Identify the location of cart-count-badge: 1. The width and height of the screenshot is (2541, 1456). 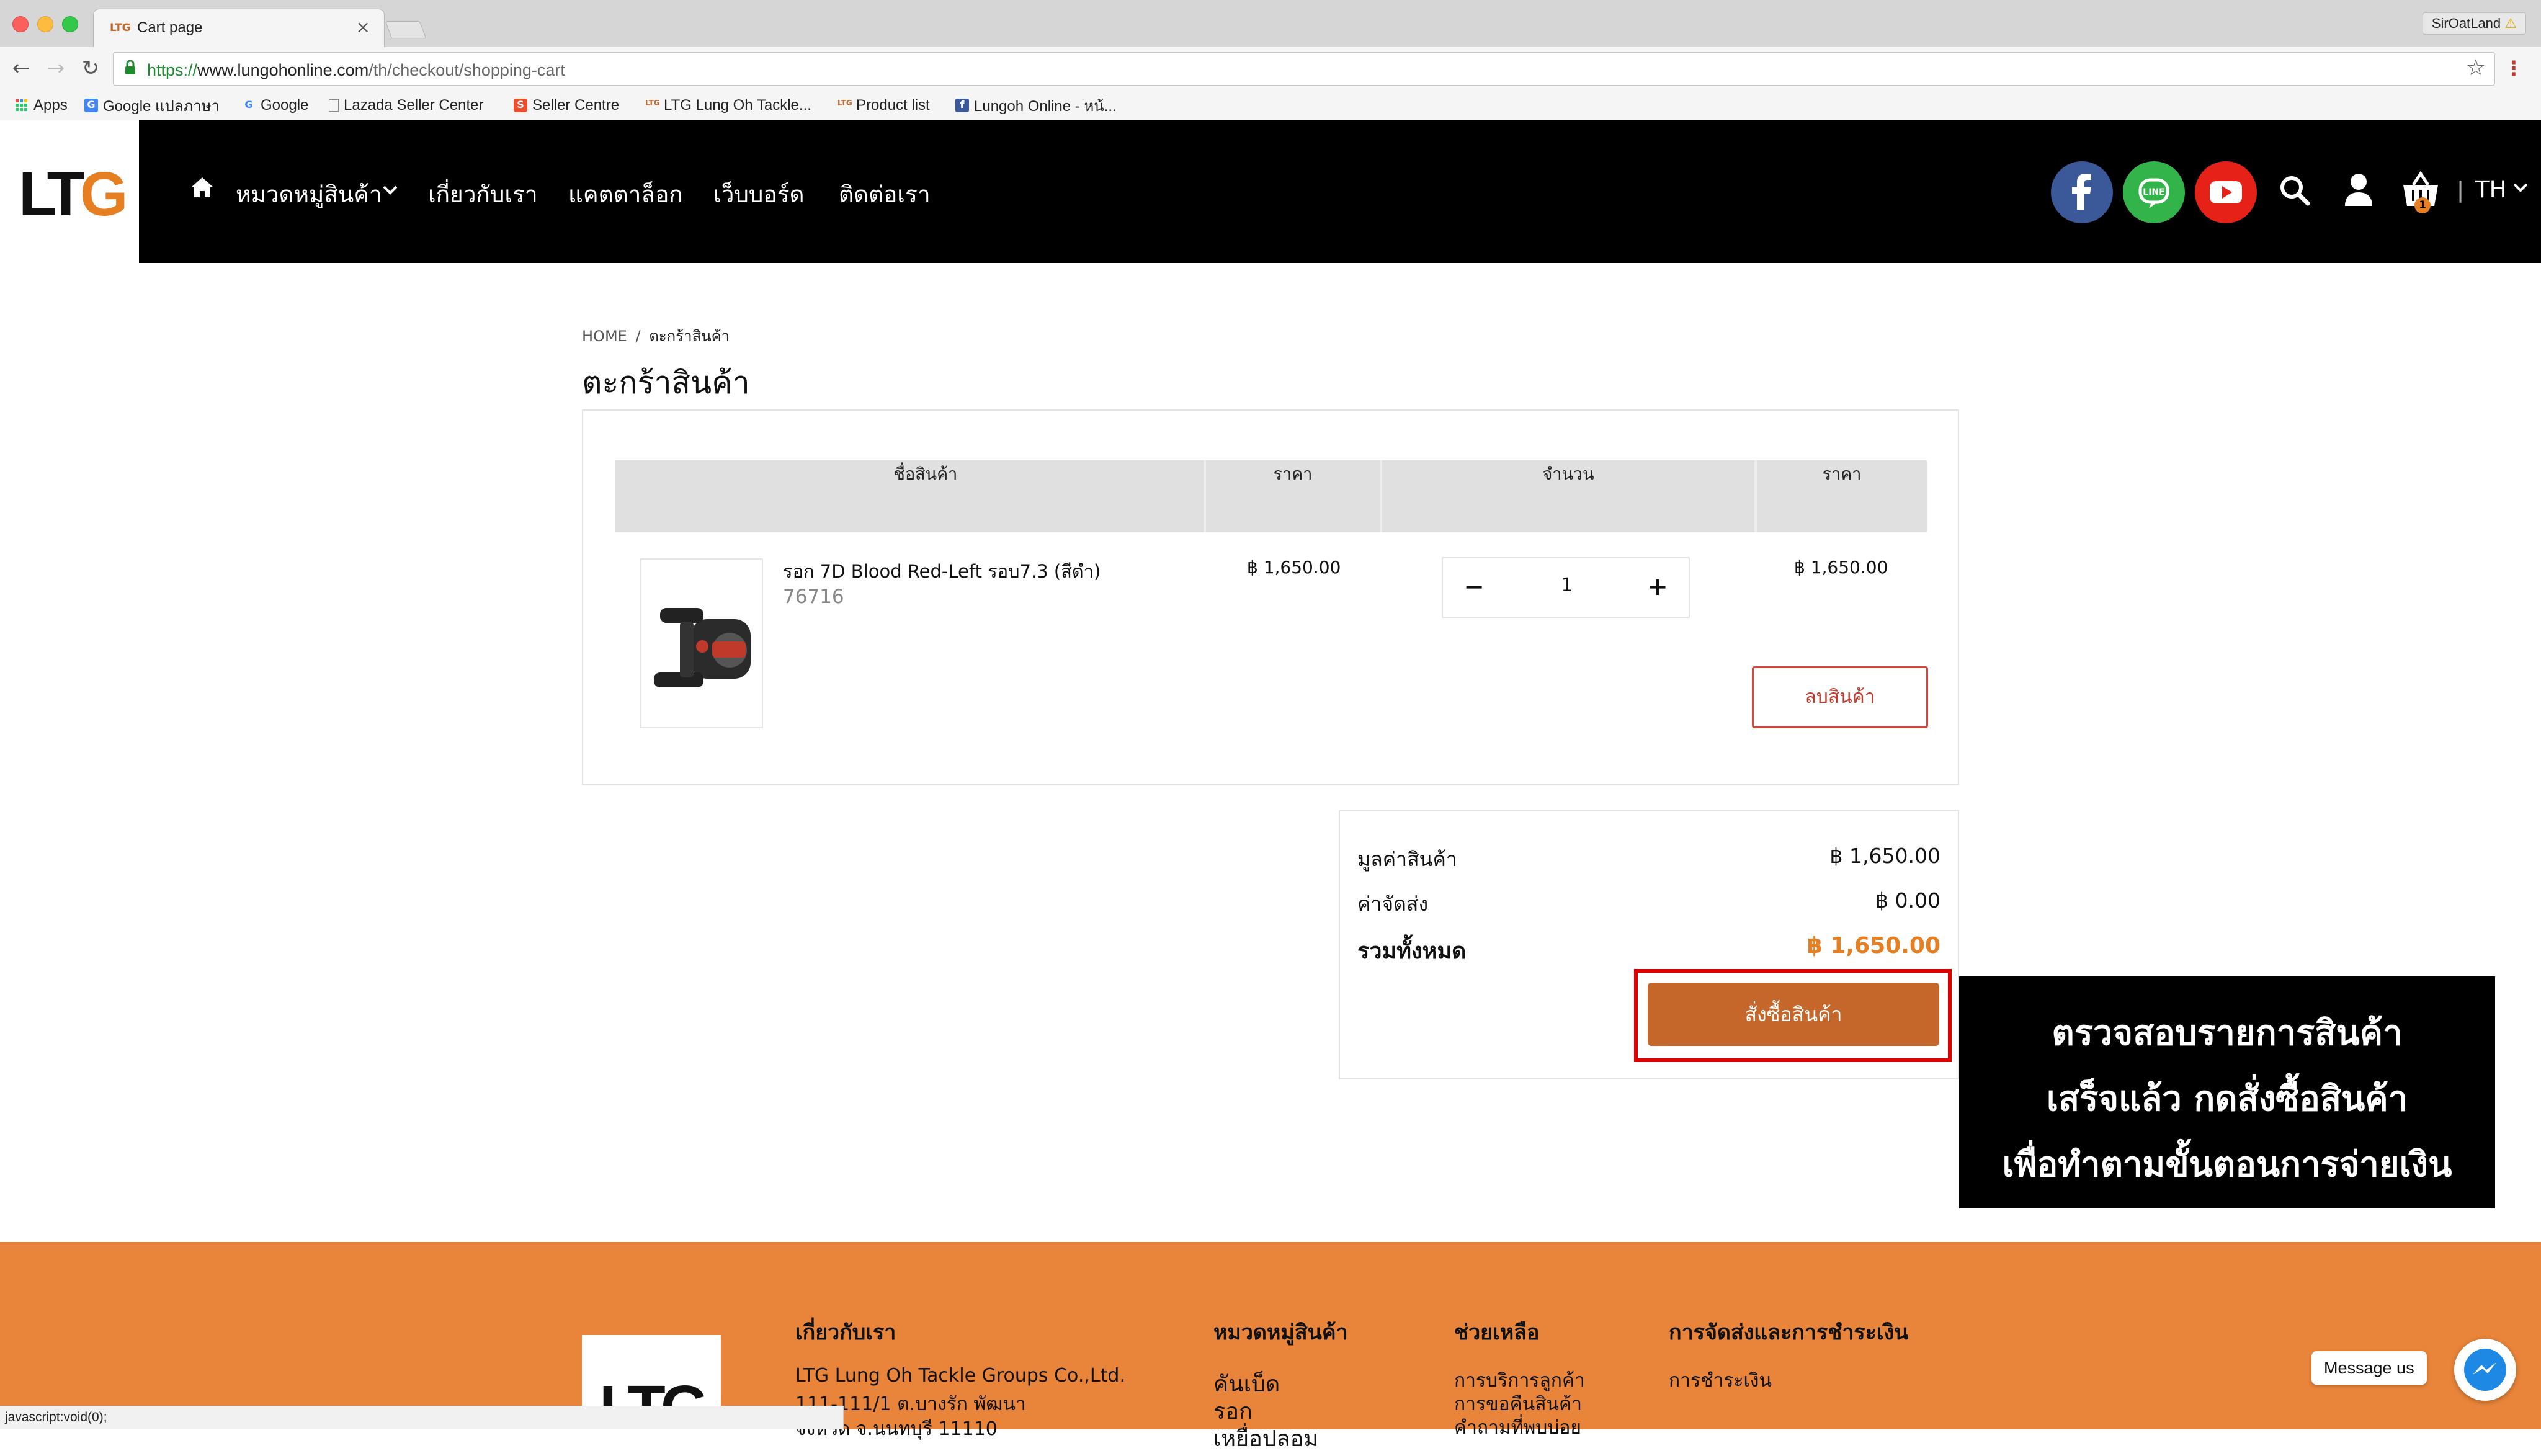
(2422, 205).